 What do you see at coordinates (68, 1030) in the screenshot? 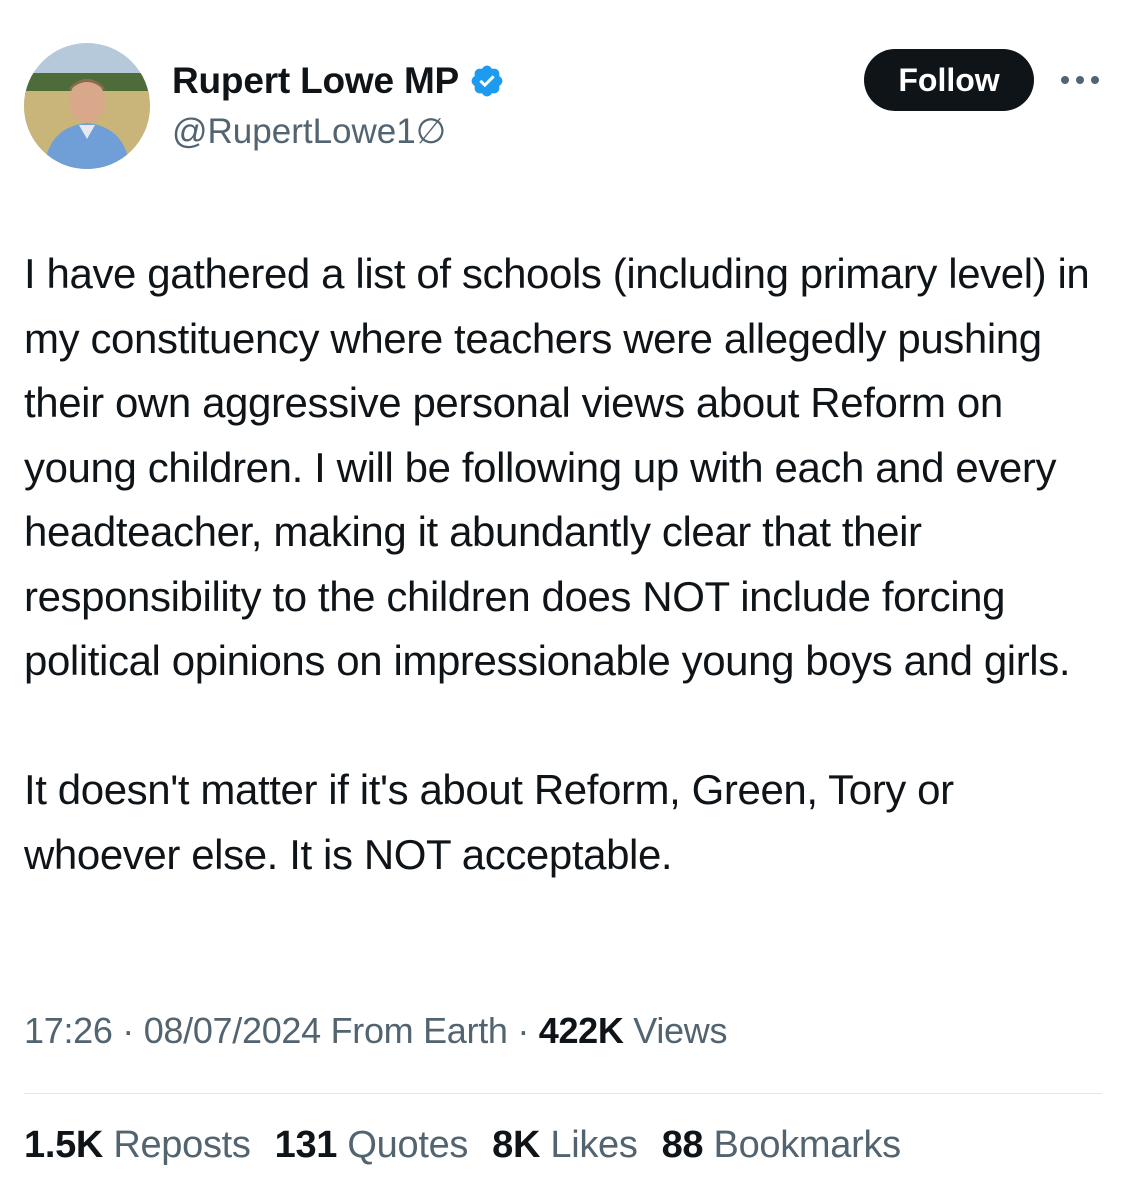
I see `tweet-time: 17:26` at bounding box center [68, 1030].